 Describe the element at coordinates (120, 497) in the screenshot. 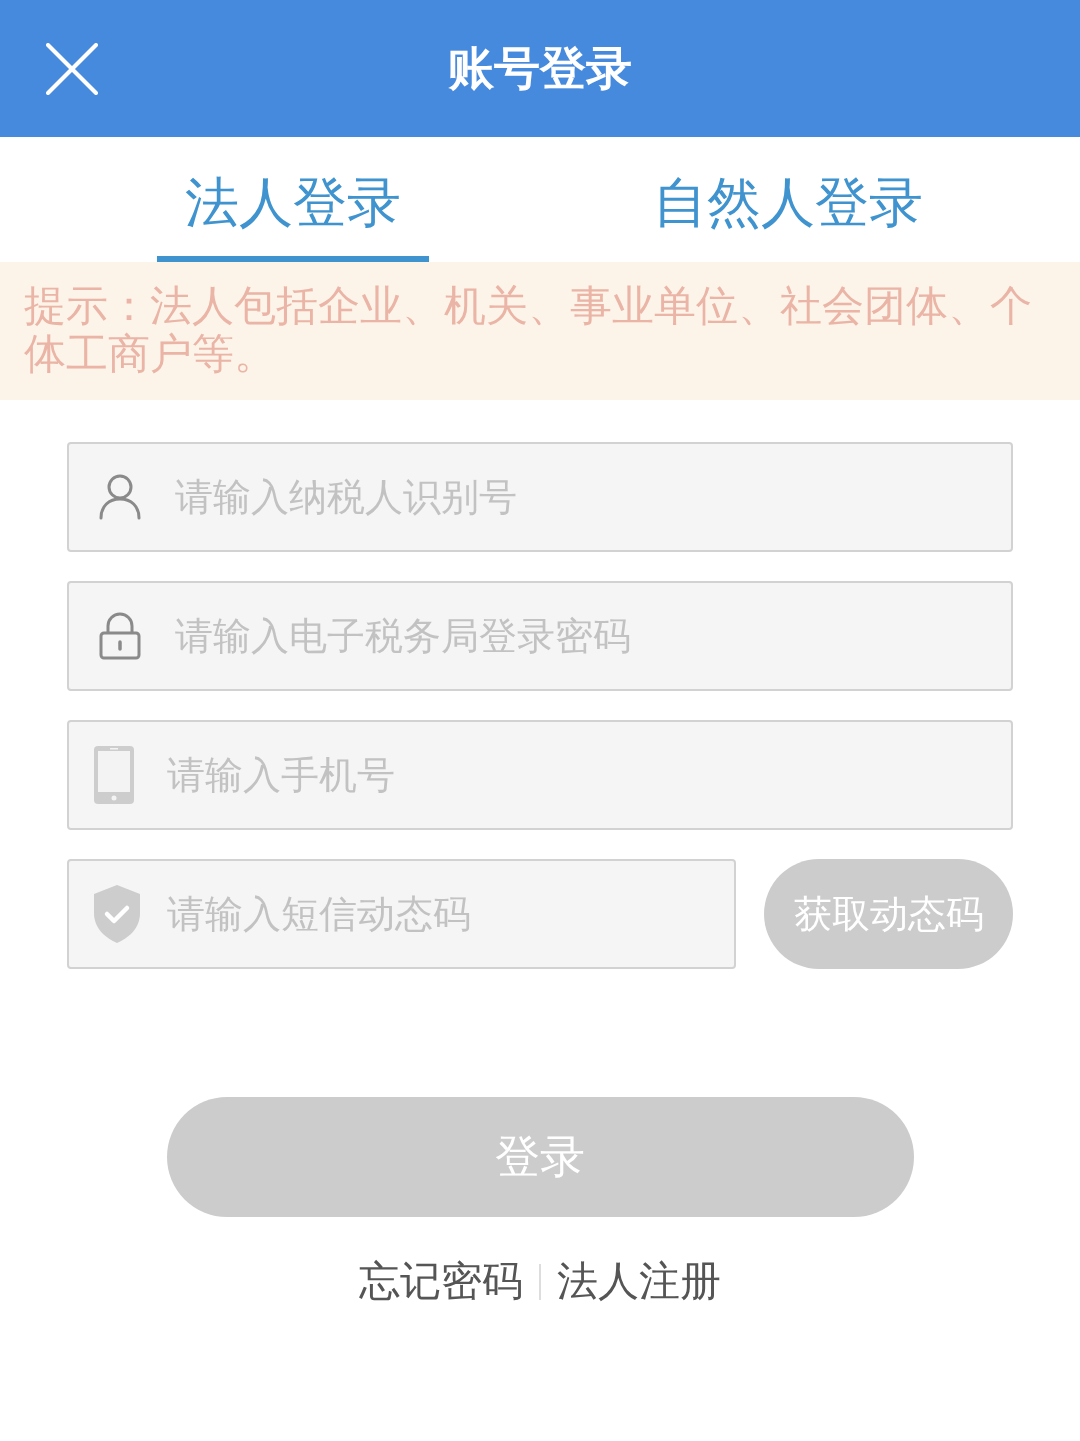

I see `person-icon` at that location.